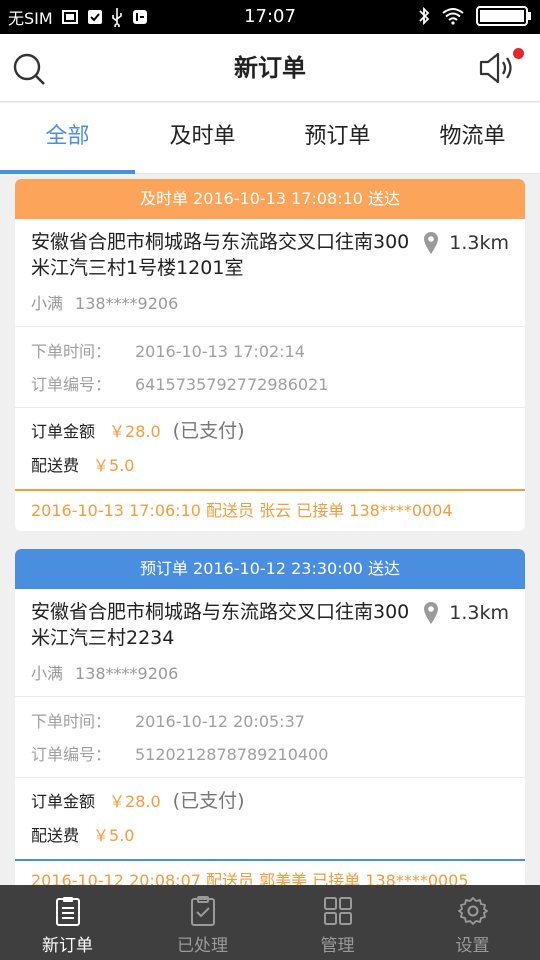  Describe the element at coordinates (67, 946) in the screenshot. I see `nav-label: 新订单` at that location.